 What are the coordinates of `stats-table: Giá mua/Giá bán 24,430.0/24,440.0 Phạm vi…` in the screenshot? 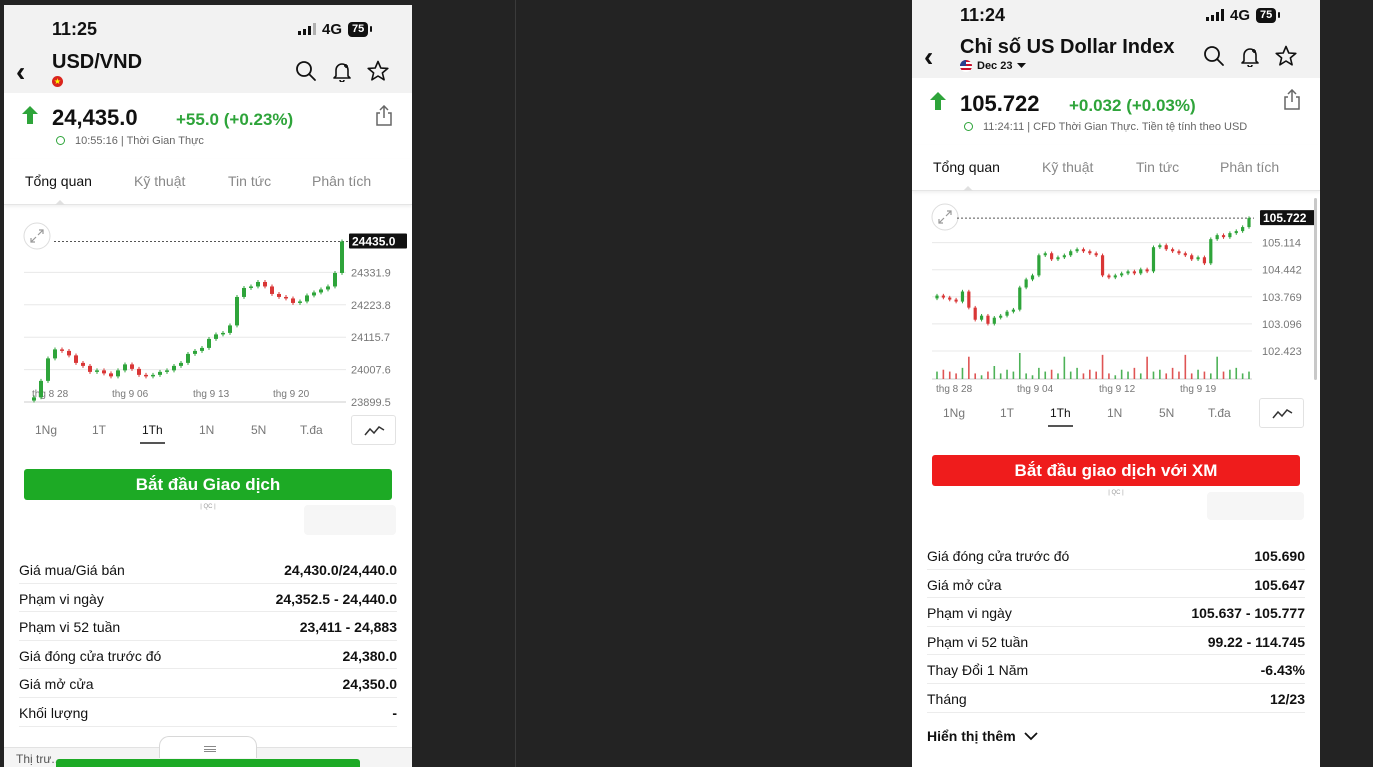 It's located at (208, 641).